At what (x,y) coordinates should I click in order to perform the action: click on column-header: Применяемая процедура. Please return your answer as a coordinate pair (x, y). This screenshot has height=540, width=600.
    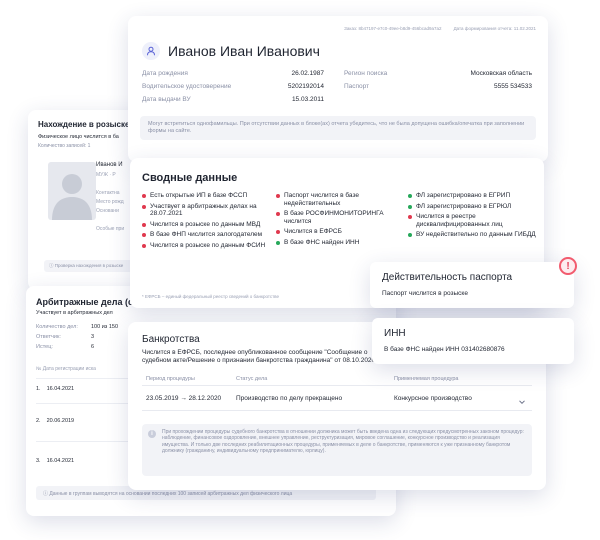
    Looking at the image, I should click on (426, 379).